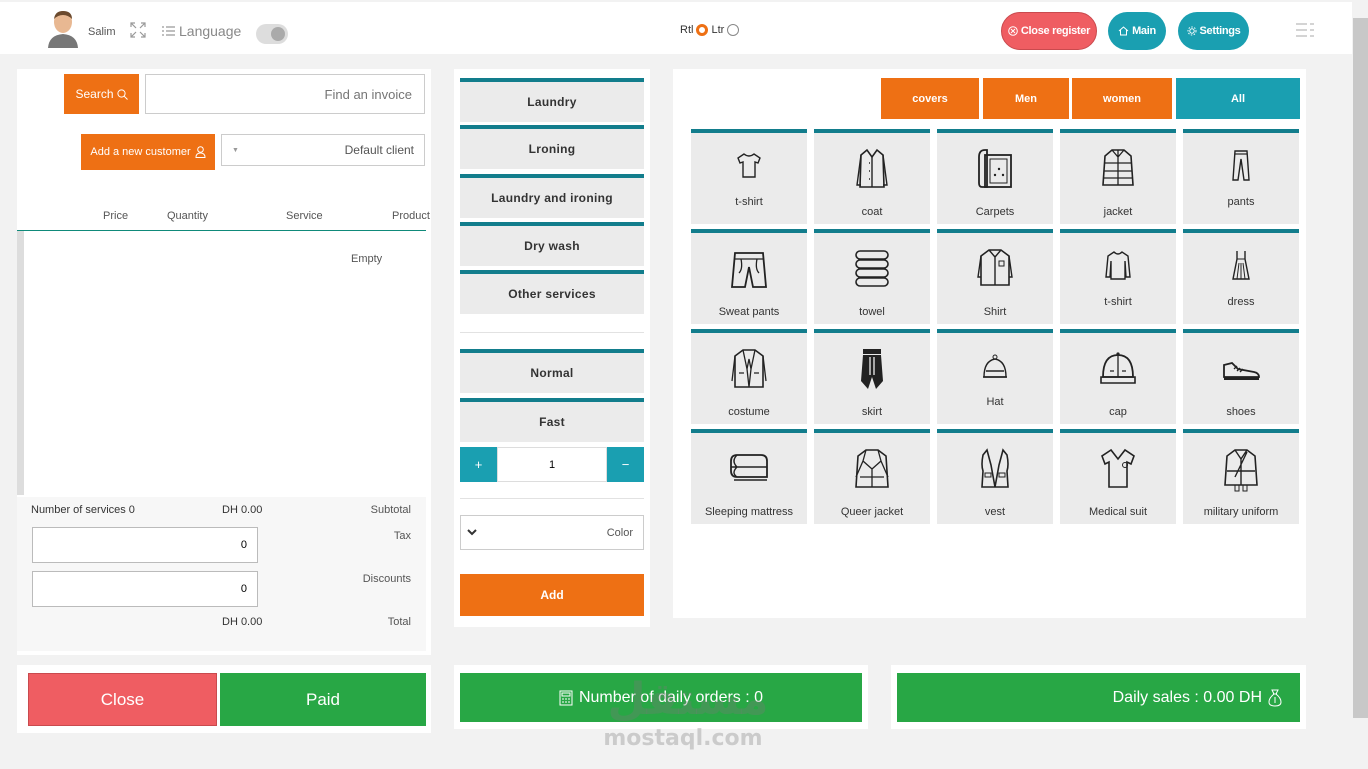  I want to click on speed-fast: Fast, so click(552, 420).